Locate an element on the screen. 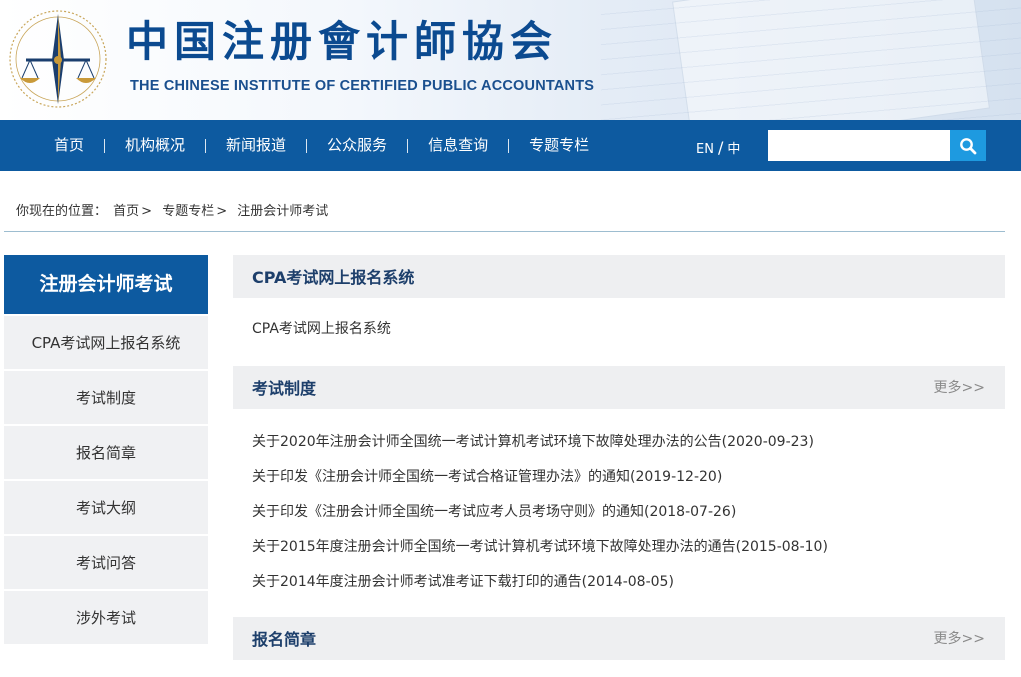  site-title-chinese: 中国注册會计師協会 is located at coordinates (342, 41).